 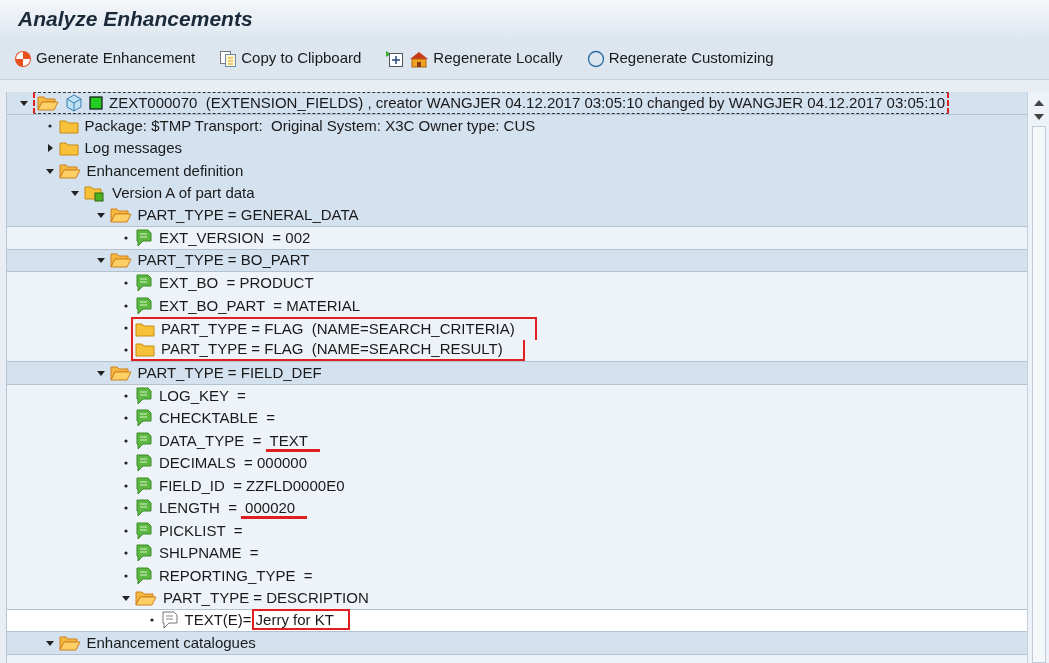 I want to click on node-label: PART_TYPE = FIELD_DEF, so click(x=229, y=372).